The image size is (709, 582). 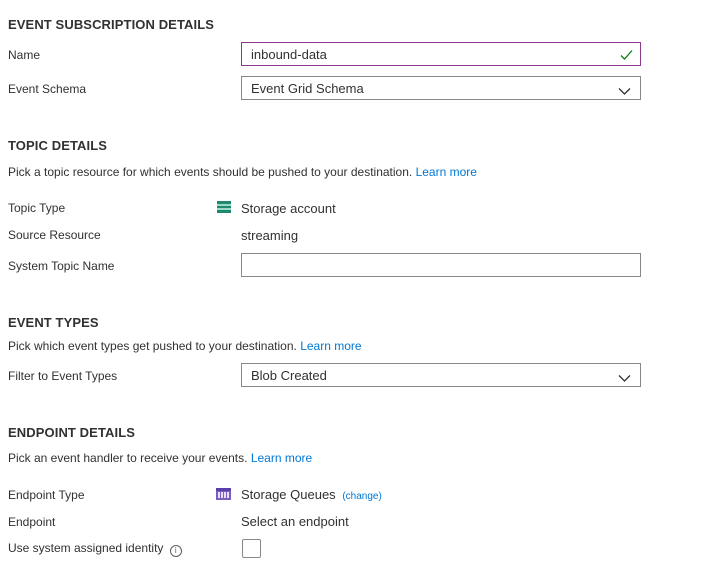 I want to click on filter-event-types-dropdown: Blob Created, so click(x=441, y=375).